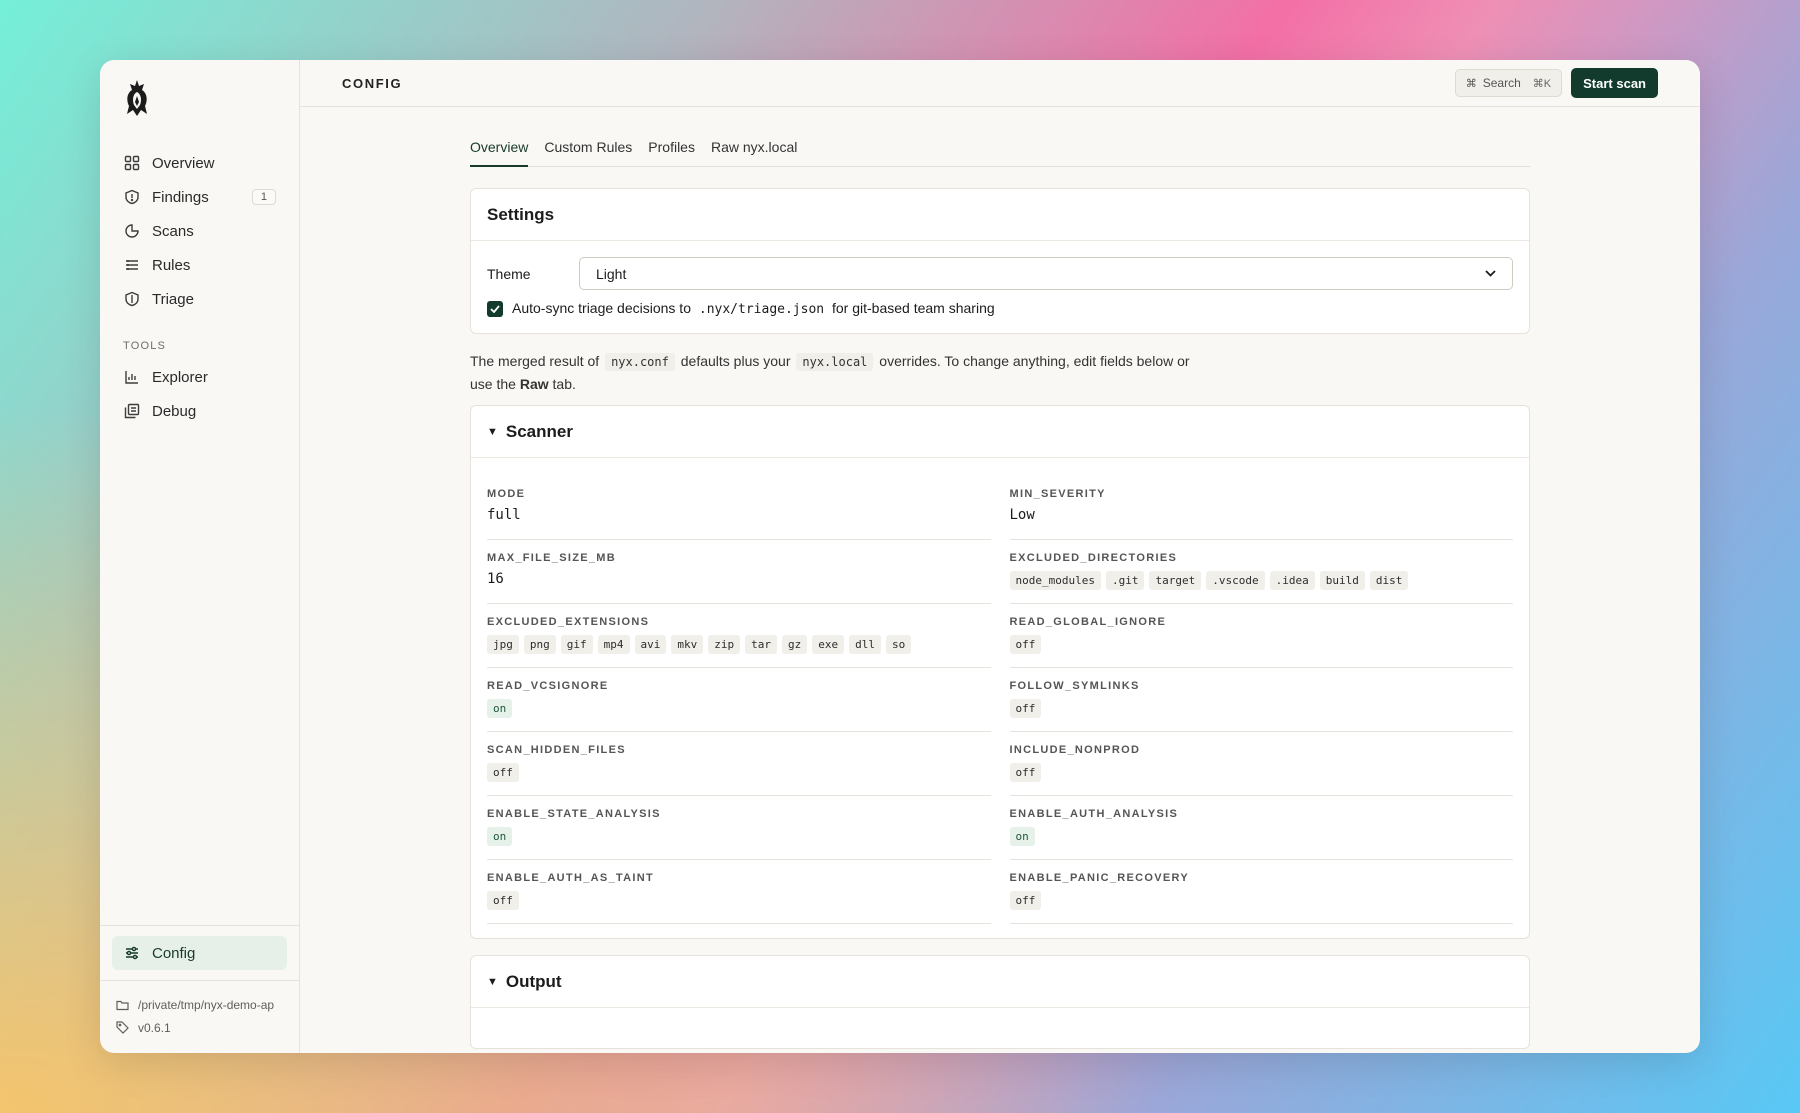 This screenshot has height=1113, width=1800. I want to click on sidebar-item-label: Config, so click(174, 953).